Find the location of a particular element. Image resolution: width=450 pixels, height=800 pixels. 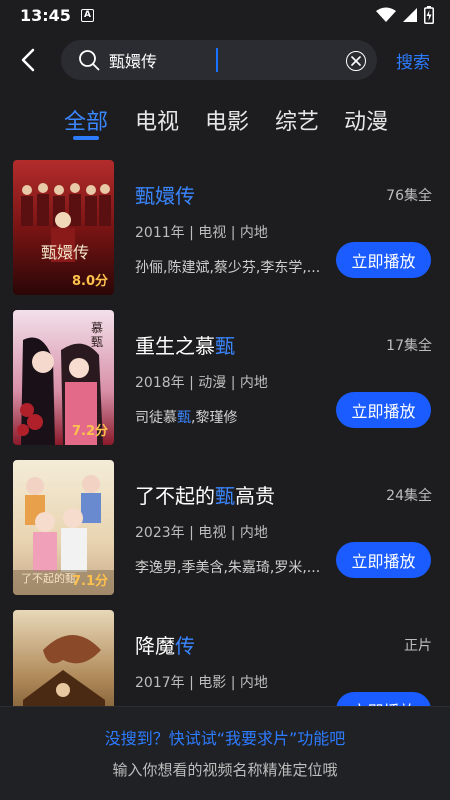

poster-image: 了不起的甄 7.1分 is located at coordinates (63, 527).